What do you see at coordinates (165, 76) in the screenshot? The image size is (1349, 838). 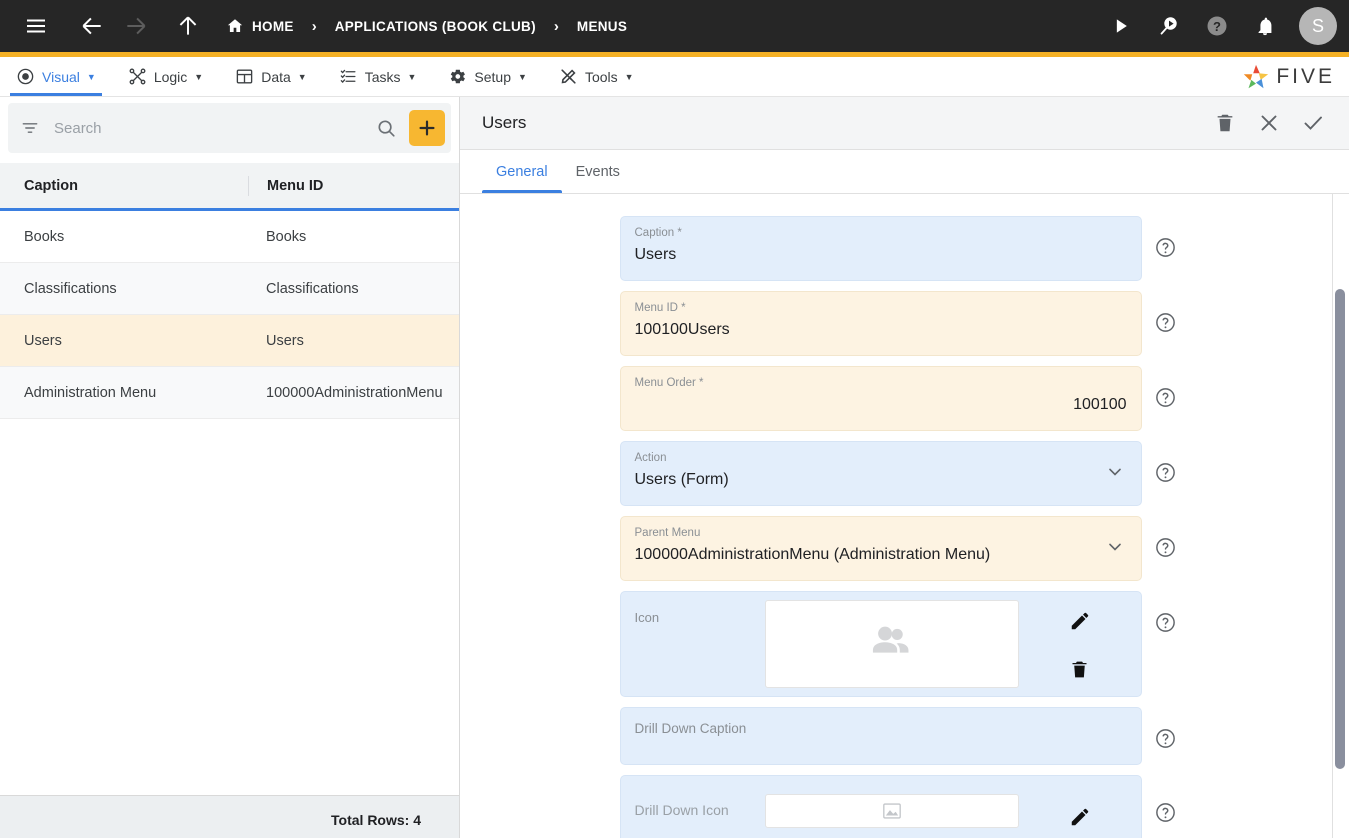 I see `menu-item-logic: Logic ▼` at bounding box center [165, 76].